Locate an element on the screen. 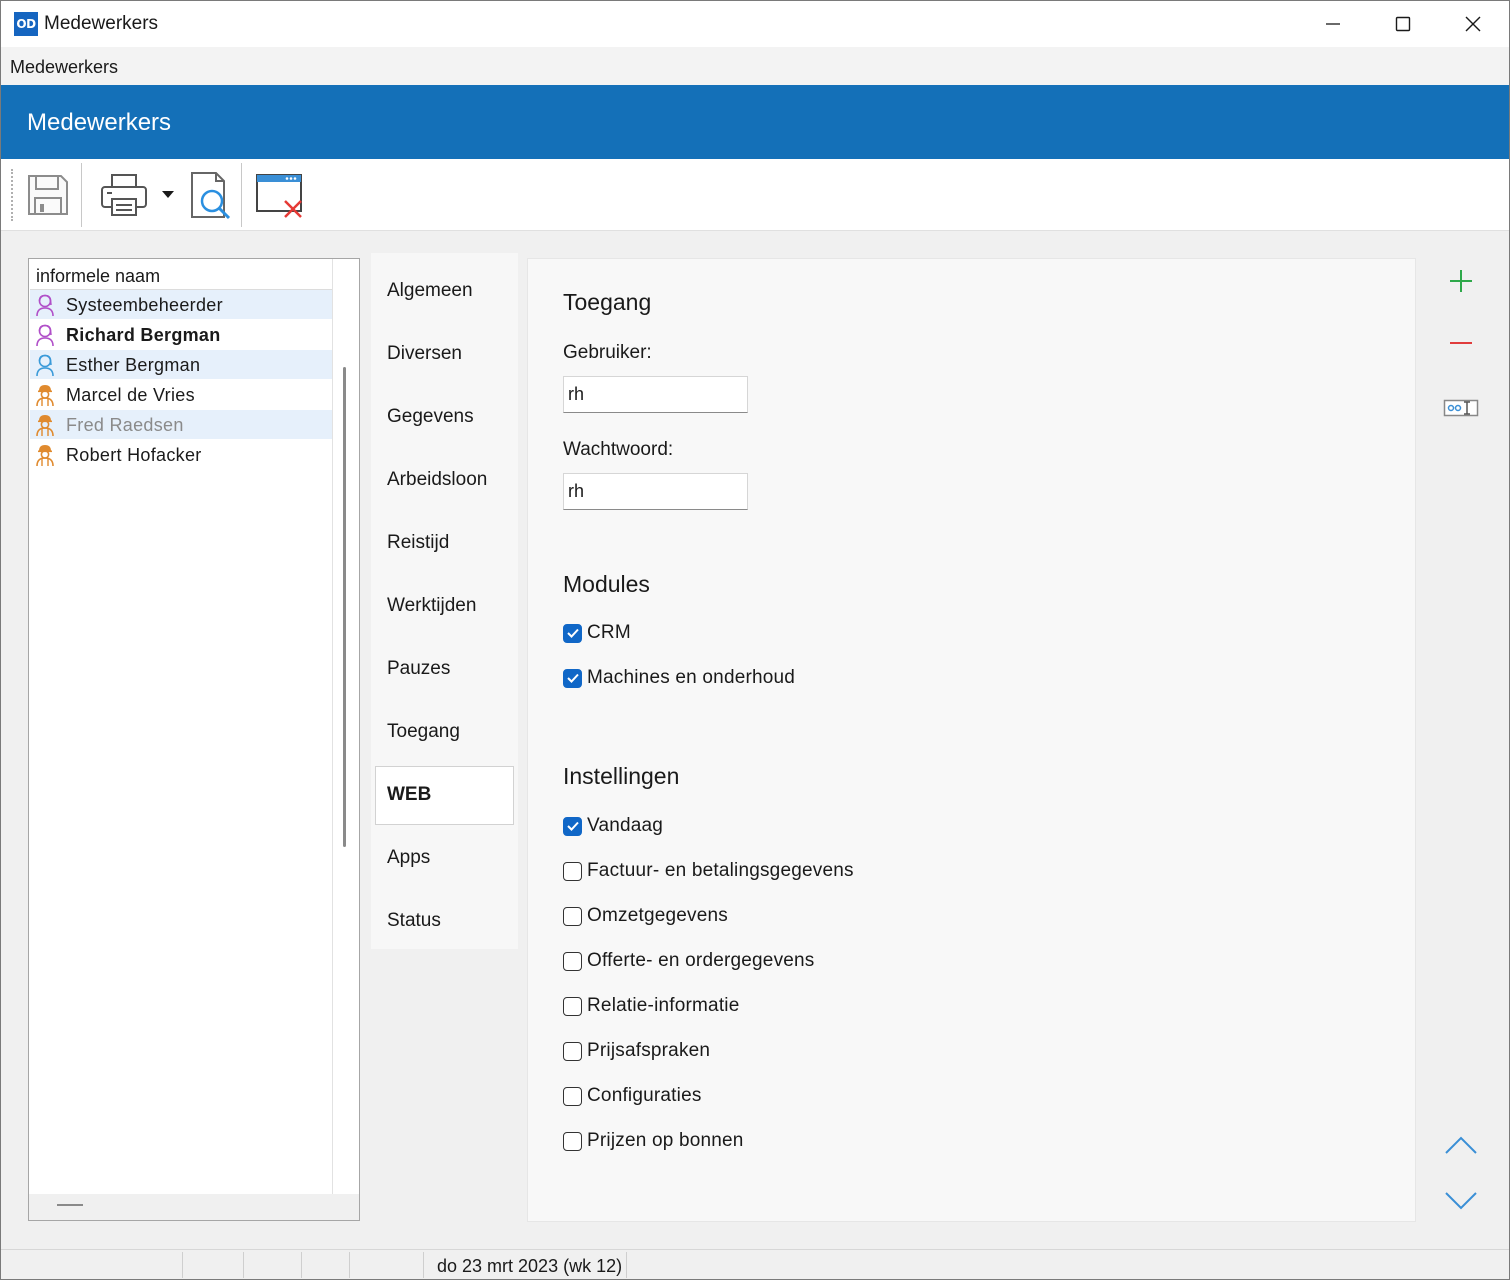 Image resolution: width=1510 pixels, height=1280 pixels. tab-toegang: Toegang is located at coordinates (444, 732).